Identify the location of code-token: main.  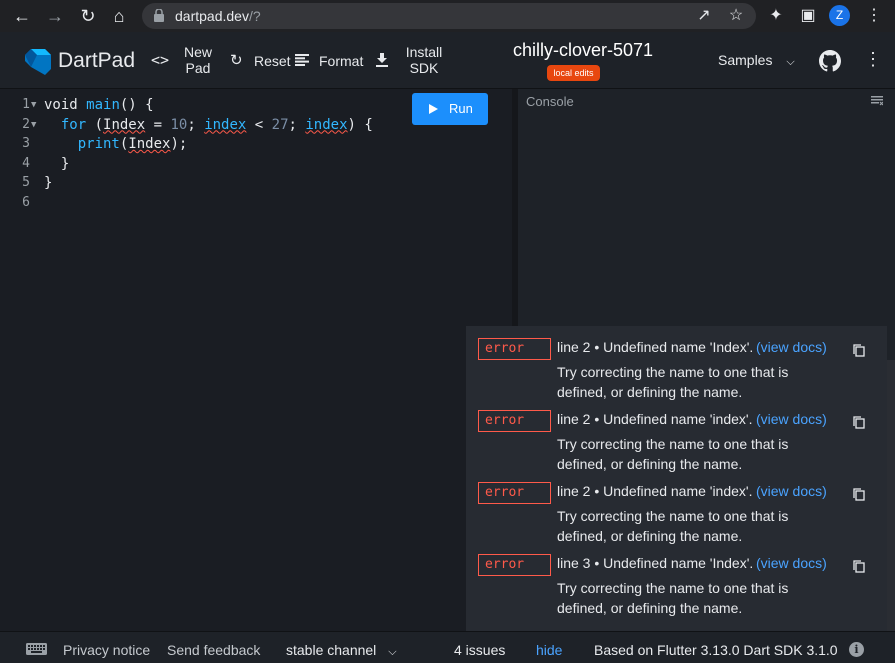
(103, 105).